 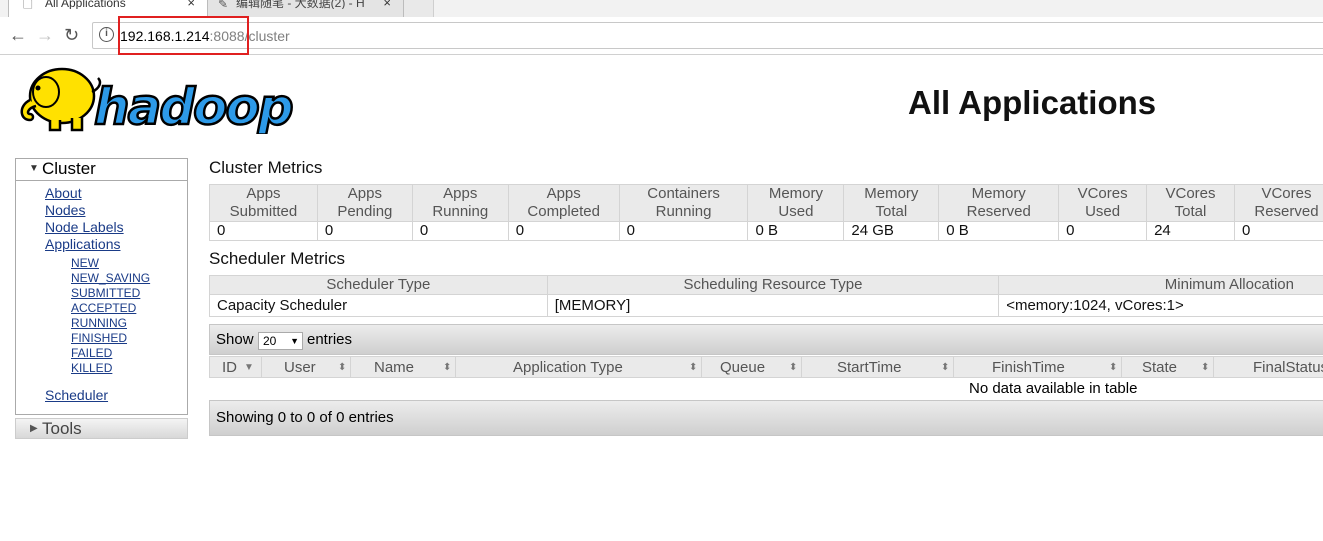 What do you see at coordinates (83, 244) in the screenshot?
I see `sidebar-link-applications: Applications` at bounding box center [83, 244].